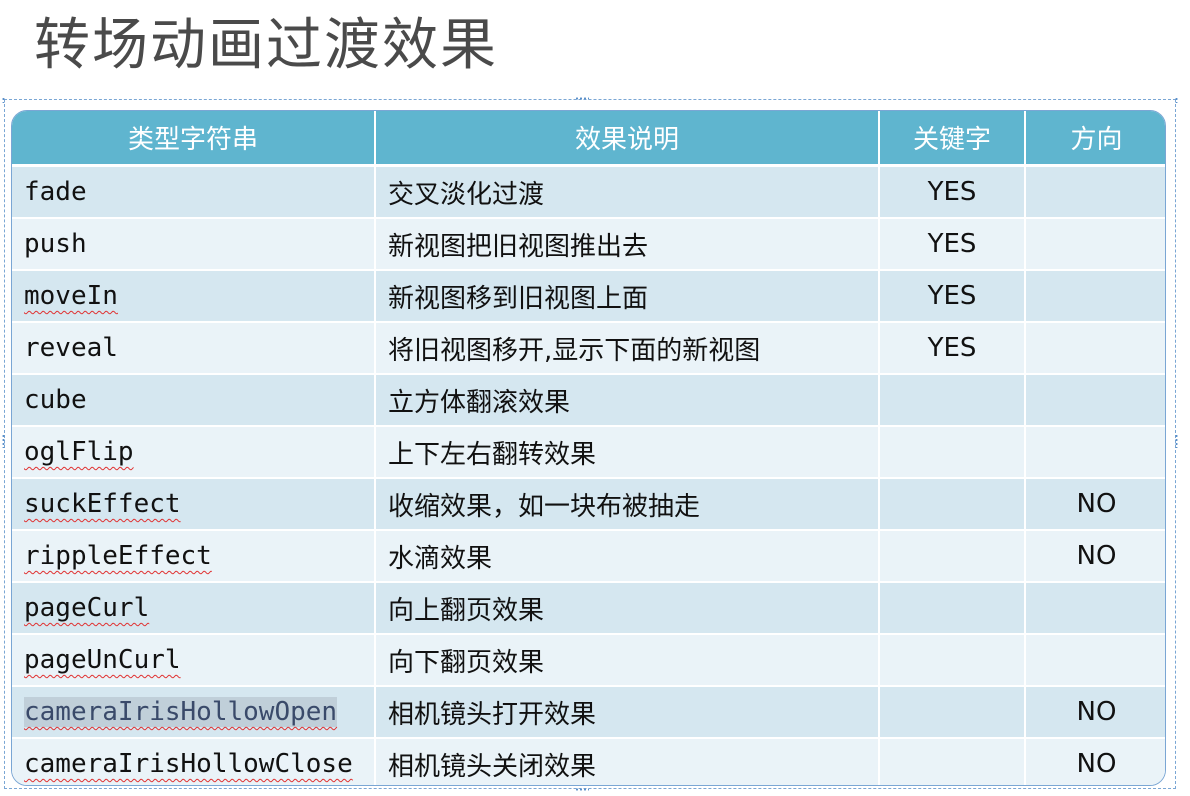 Image resolution: width=1190 pixels, height=796 pixels. I want to click on cell-description: 水滴效果, so click(627, 556).